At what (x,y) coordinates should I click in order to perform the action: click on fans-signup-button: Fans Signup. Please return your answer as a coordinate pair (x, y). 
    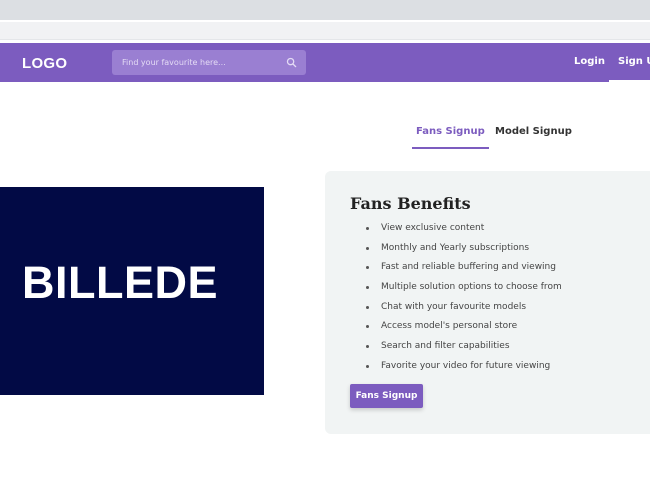
    Looking at the image, I should click on (386, 396).